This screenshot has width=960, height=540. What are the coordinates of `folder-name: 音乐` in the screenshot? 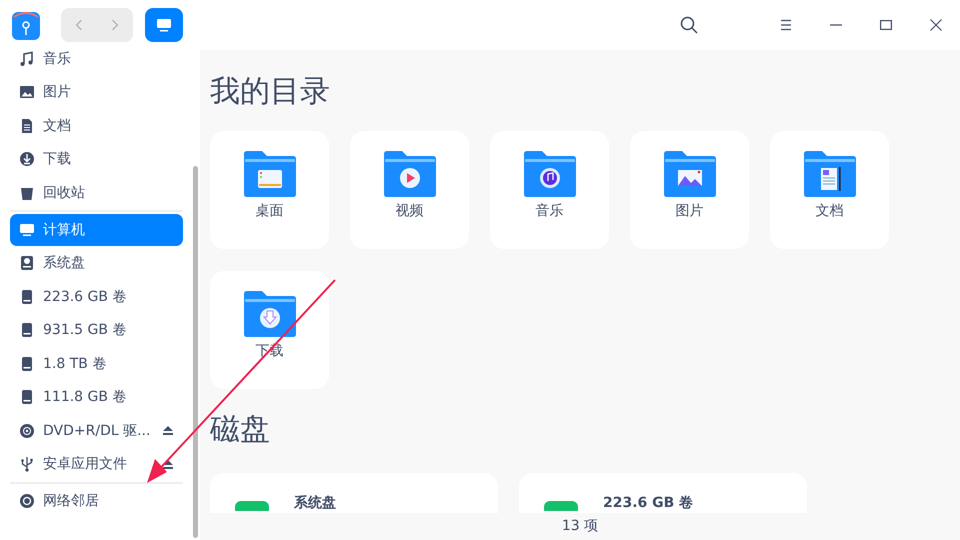 It's located at (550, 211).